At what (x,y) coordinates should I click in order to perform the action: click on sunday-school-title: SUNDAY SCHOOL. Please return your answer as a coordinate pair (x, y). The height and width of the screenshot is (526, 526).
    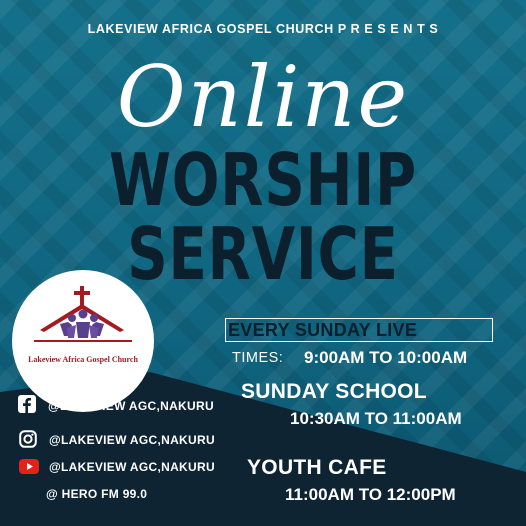
    Looking at the image, I should click on (334, 391).